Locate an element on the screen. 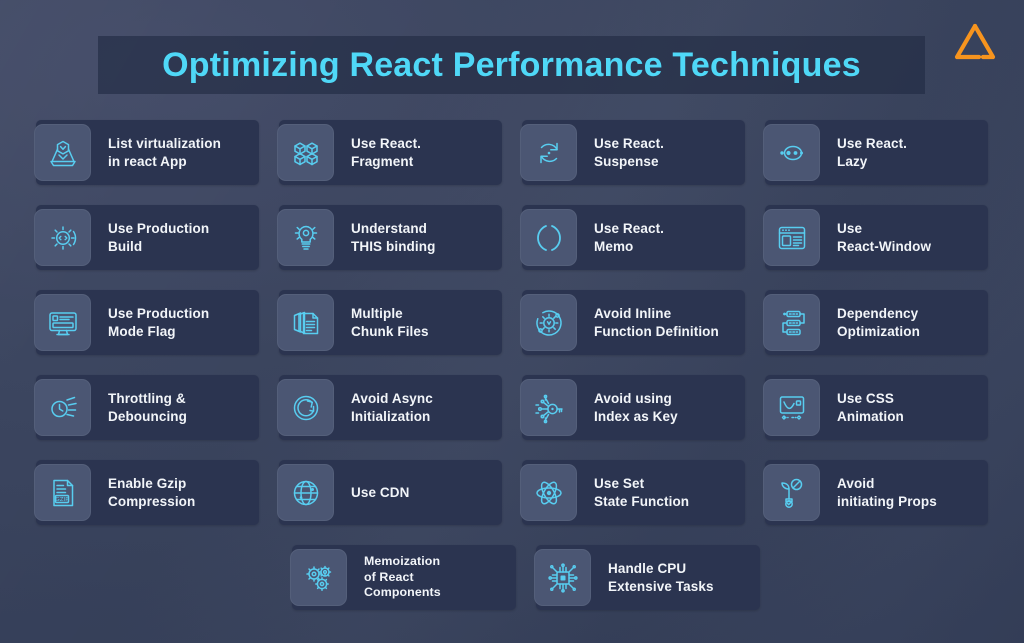 This screenshot has height=643, width=1024. technique-label: Use Set State Function is located at coordinates (642, 492).